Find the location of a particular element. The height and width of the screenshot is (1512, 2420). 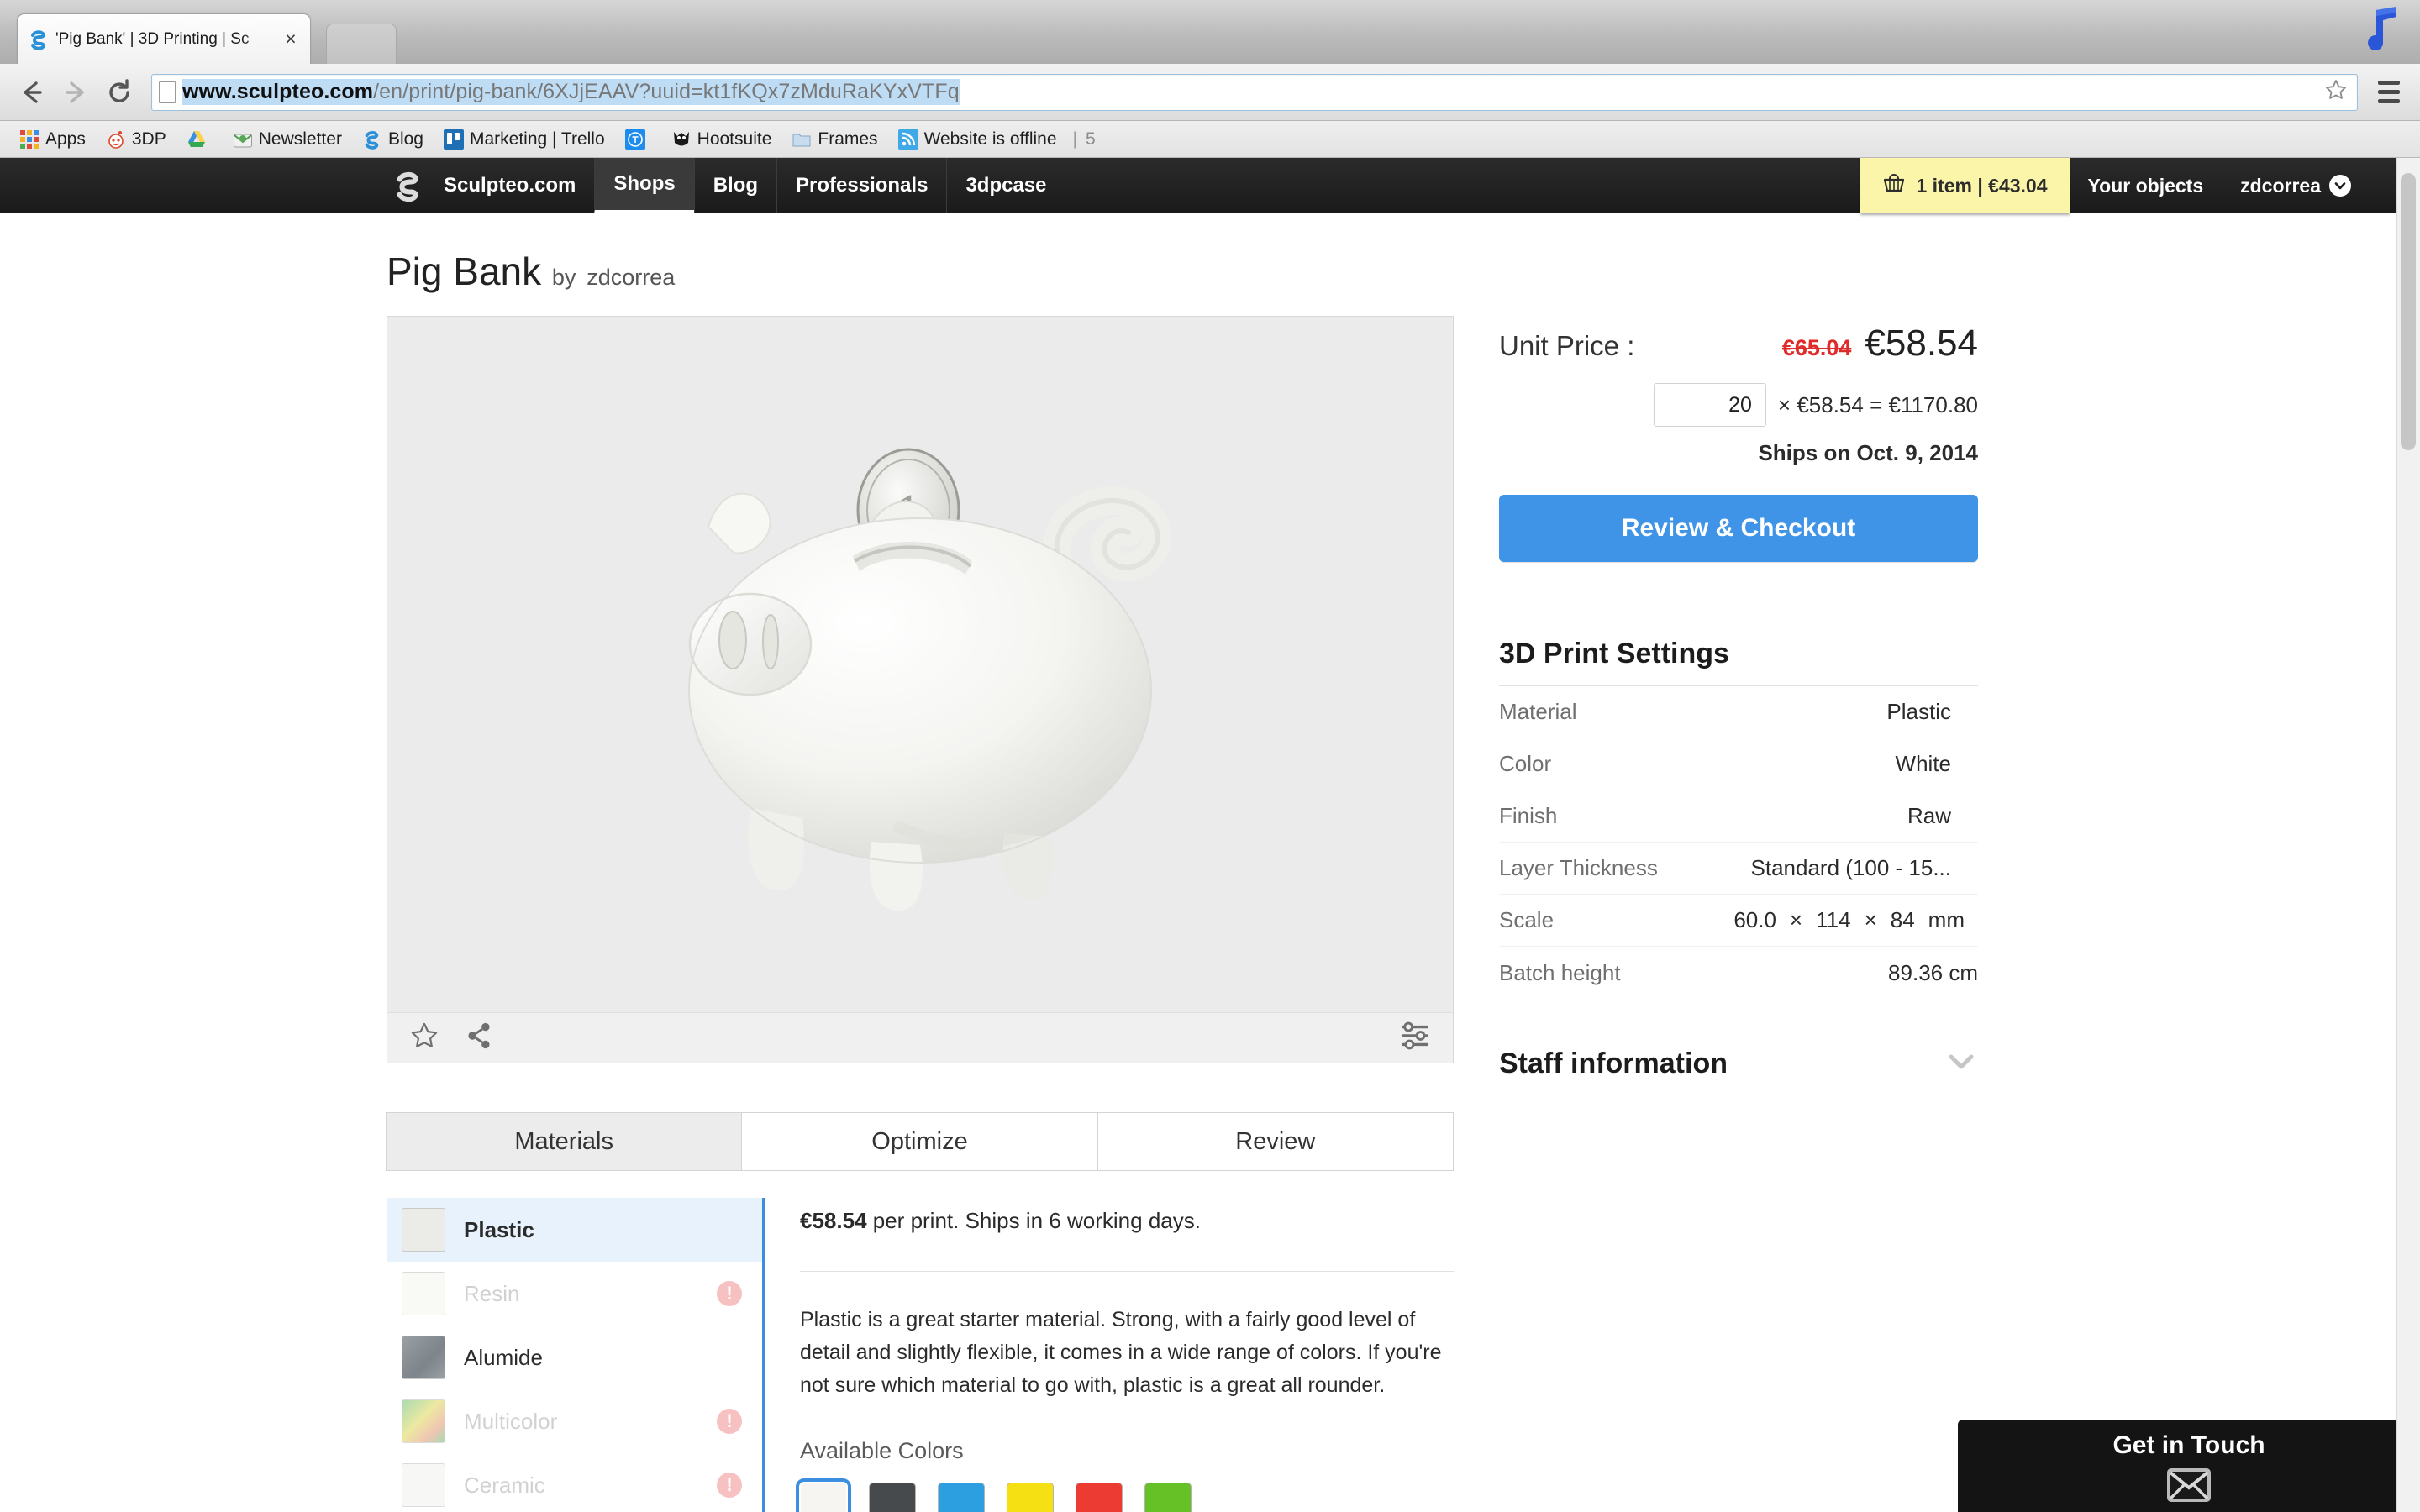

new-price: €58.54 is located at coordinates (1922, 343).